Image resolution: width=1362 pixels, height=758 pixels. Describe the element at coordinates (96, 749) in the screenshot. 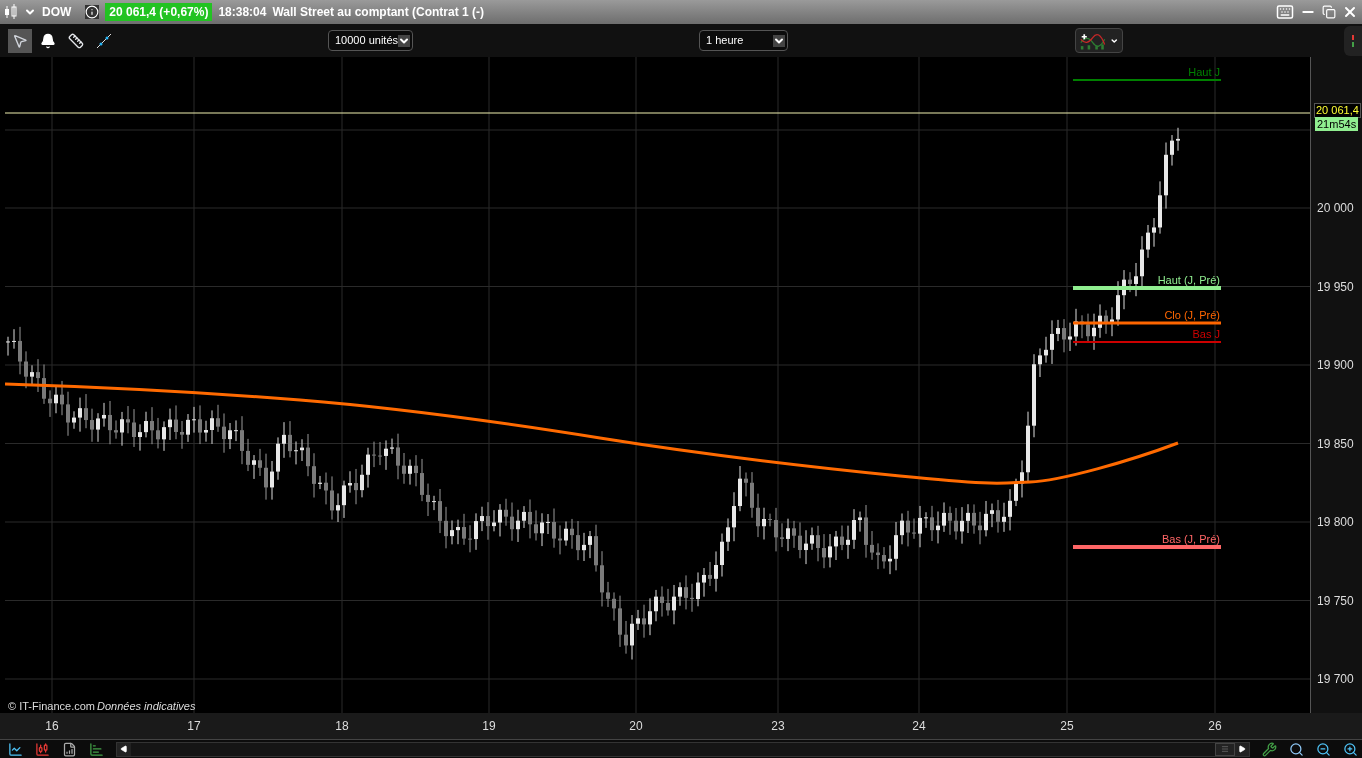

I see `bars-icon` at that location.